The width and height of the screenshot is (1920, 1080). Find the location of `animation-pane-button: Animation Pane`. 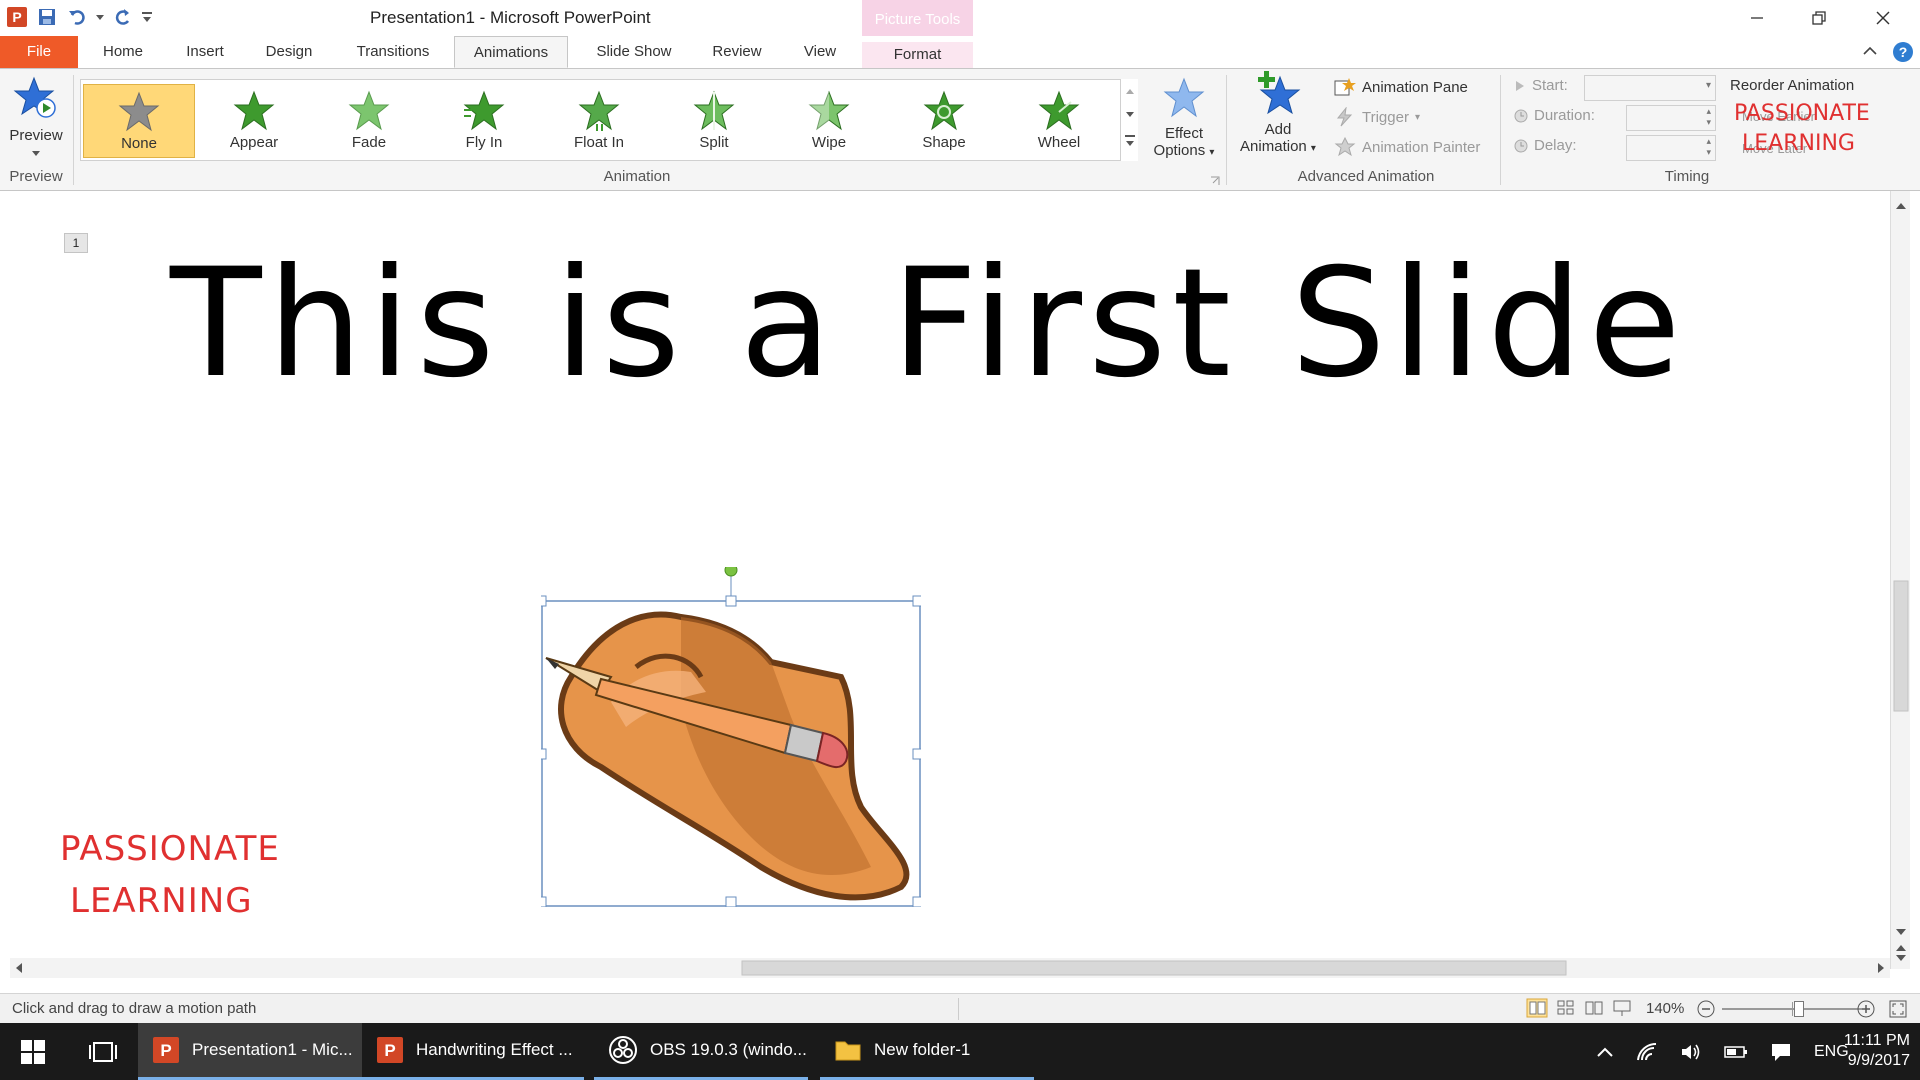

animation-pane-button: Animation Pane is located at coordinates (1401, 87).